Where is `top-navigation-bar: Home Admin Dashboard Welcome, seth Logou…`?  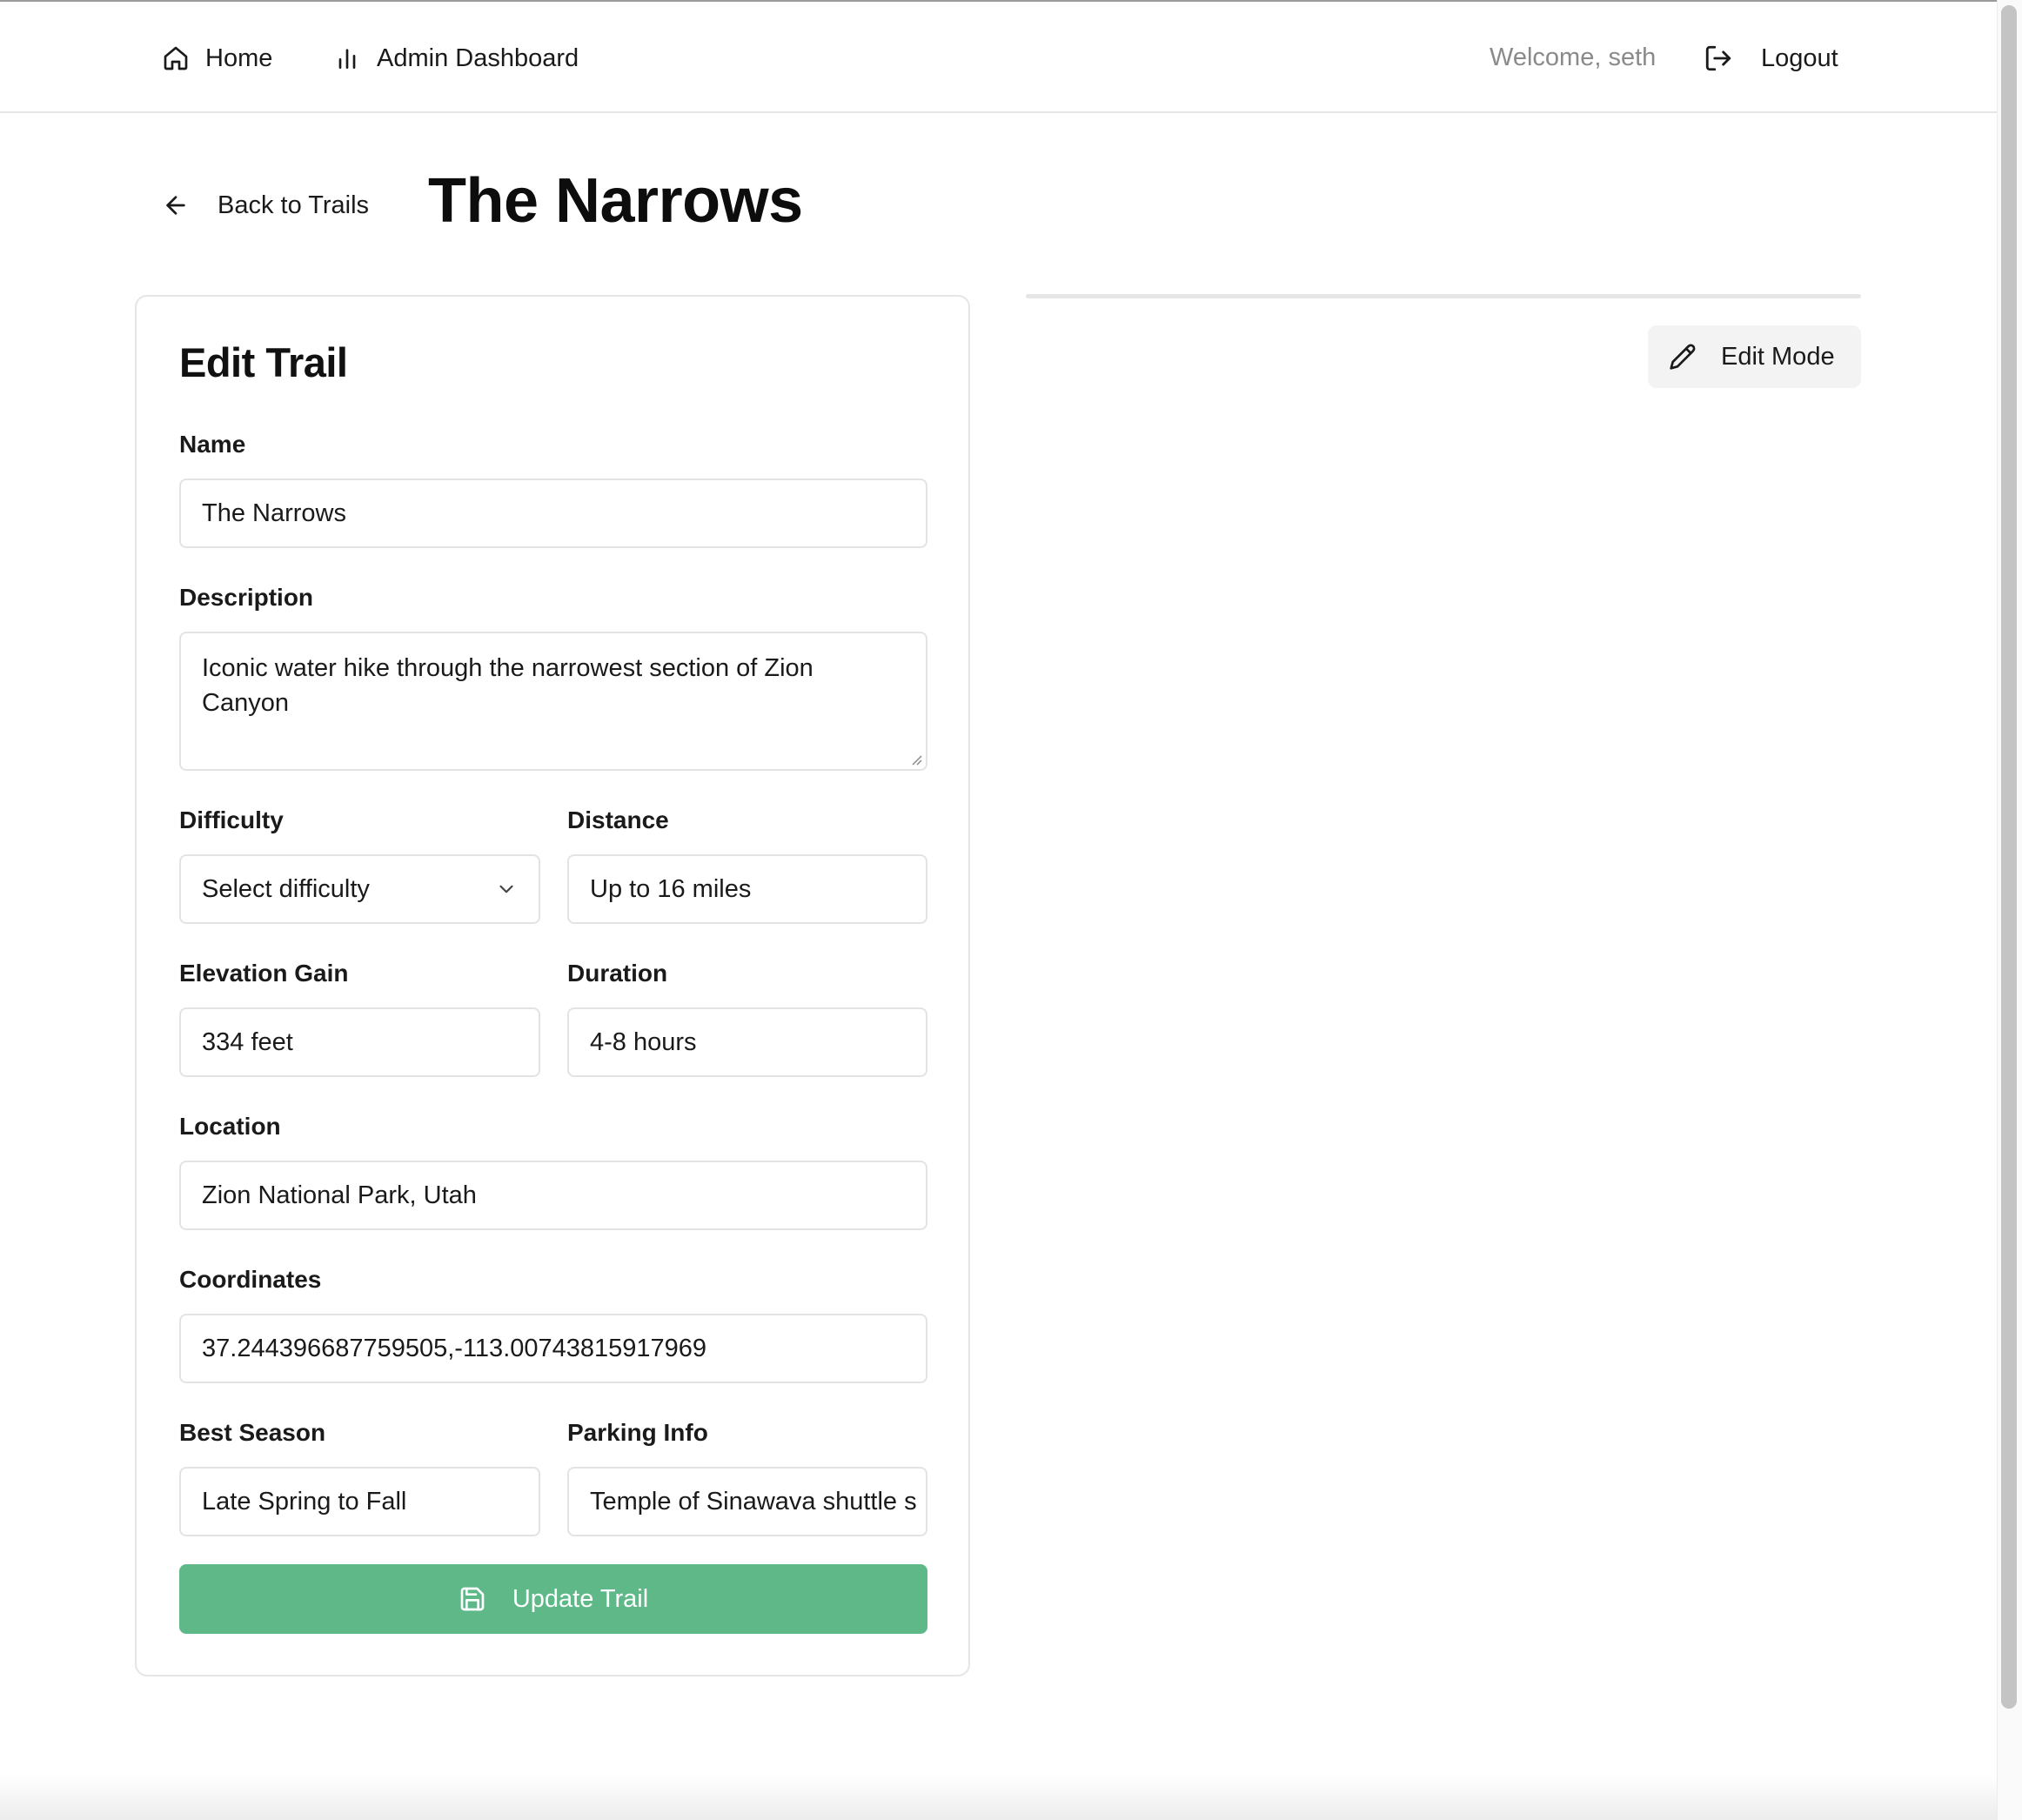 top-navigation-bar: Home Admin Dashboard Welcome, seth Logou… is located at coordinates (999, 56).